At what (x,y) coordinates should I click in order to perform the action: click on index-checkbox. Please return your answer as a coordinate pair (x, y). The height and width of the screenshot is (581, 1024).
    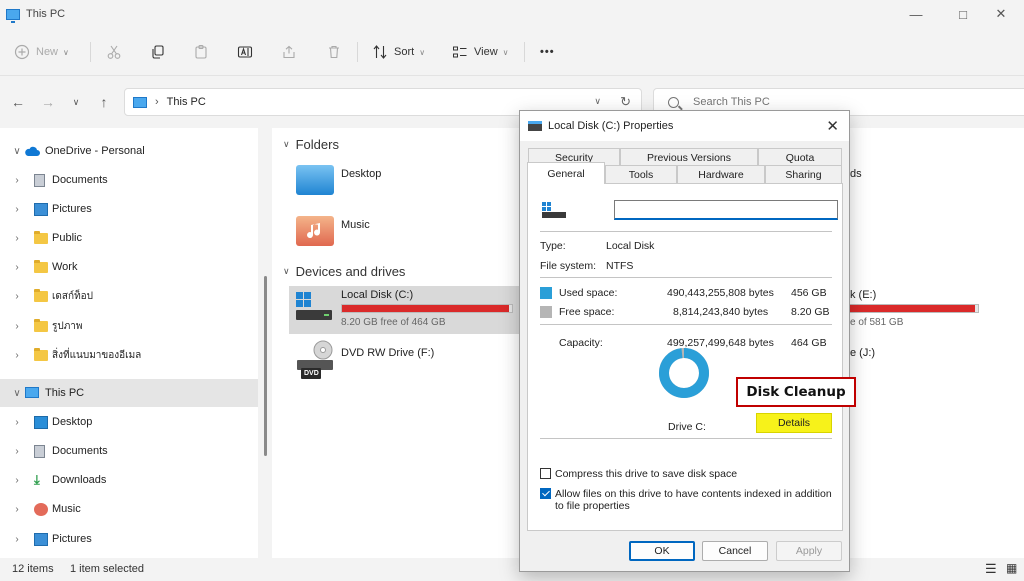
    Looking at the image, I should click on (545, 493).